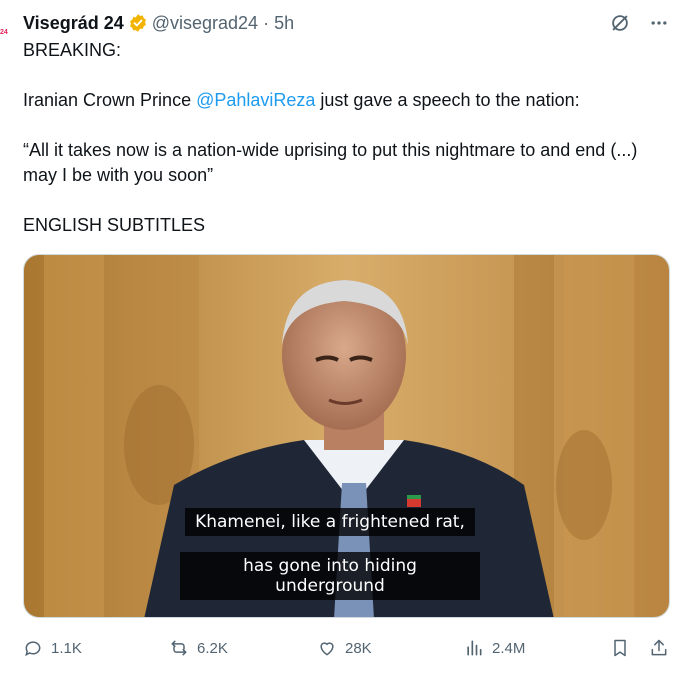 The height and width of the screenshot is (680, 677). I want to click on subtitle-text-1: Khamenei, like a frightened rat,, so click(330, 522).